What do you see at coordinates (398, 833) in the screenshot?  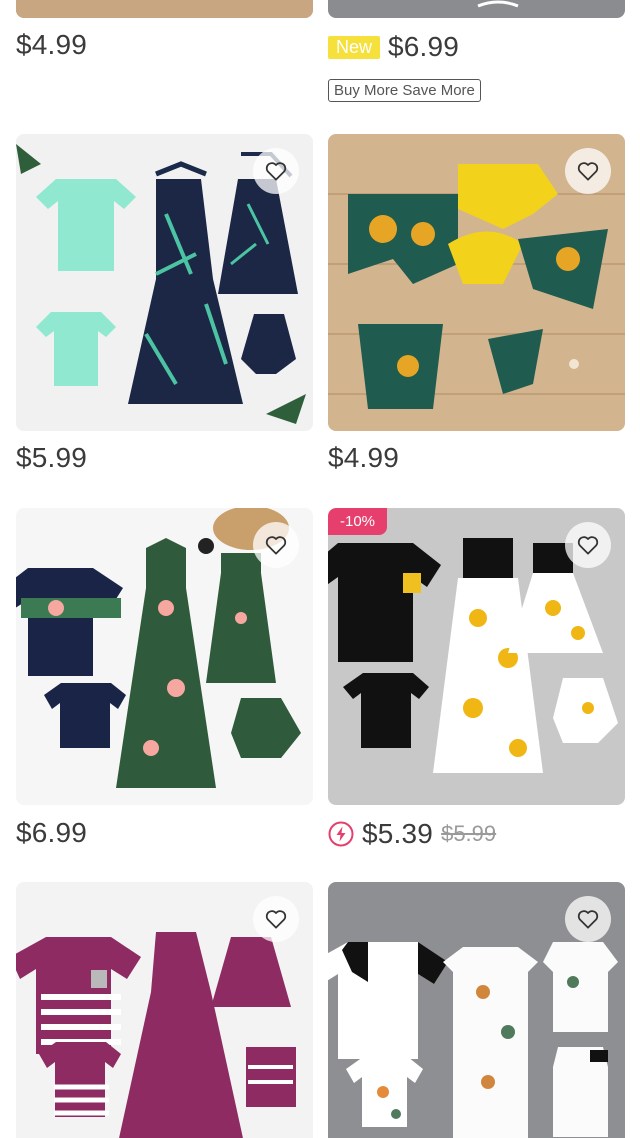 I see `product-price: $5.39` at bounding box center [398, 833].